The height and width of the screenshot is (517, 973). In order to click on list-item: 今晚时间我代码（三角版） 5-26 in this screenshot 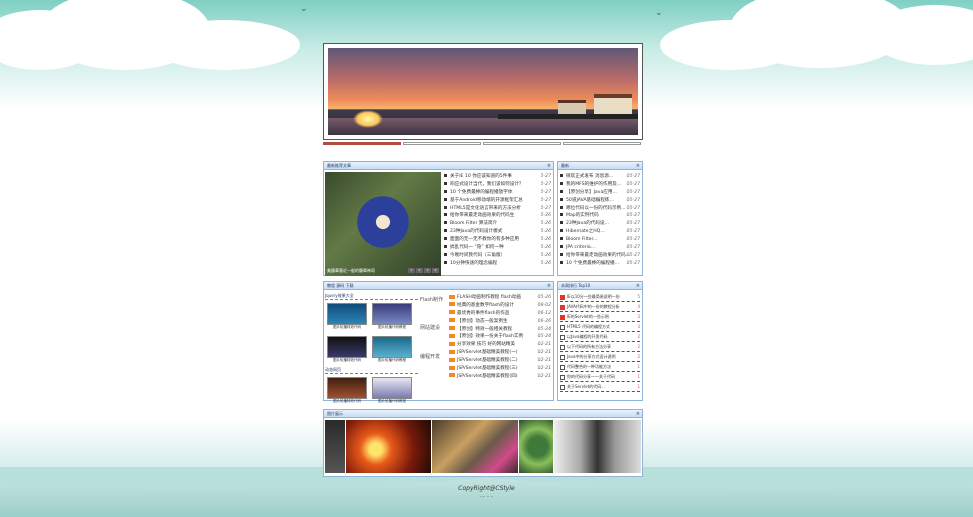, I will do `click(497, 256)`.